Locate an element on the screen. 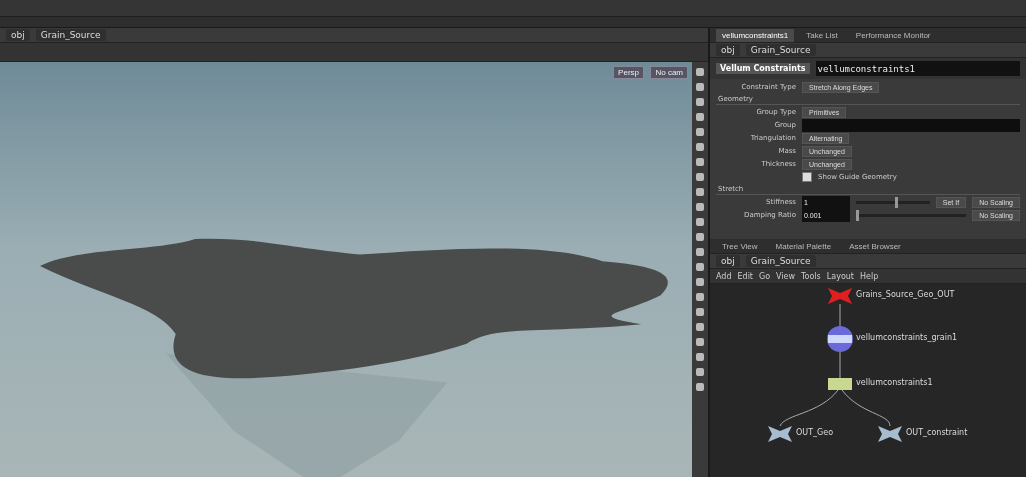 Image resolution: width=1026 pixels, height=477 pixels. menu-item: Tools is located at coordinates (811, 276).